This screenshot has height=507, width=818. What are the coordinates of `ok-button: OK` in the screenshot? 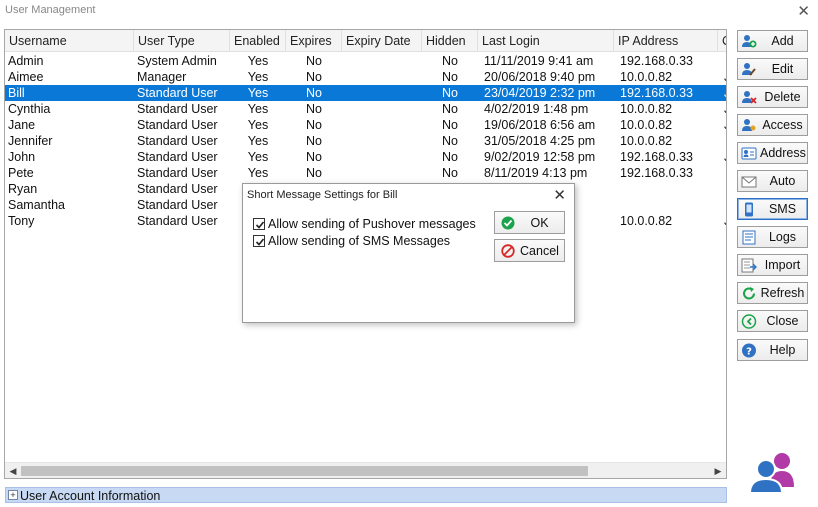 It's located at (529, 222).